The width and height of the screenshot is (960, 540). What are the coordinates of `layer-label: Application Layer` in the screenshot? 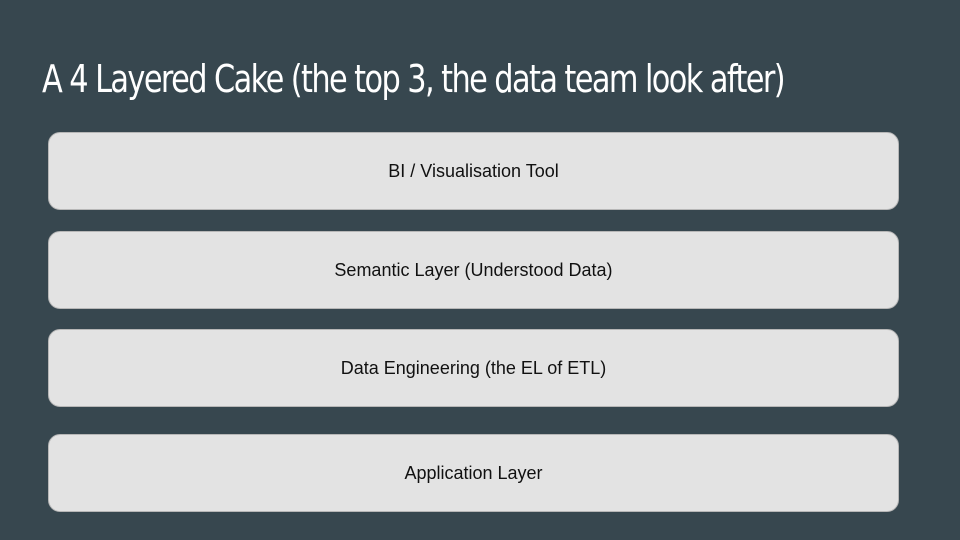 It's located at (473, 473).